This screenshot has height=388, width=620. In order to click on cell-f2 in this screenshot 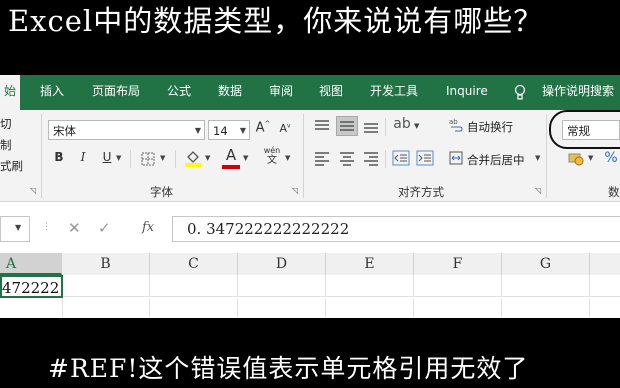, I will do `click(458, 308)`.